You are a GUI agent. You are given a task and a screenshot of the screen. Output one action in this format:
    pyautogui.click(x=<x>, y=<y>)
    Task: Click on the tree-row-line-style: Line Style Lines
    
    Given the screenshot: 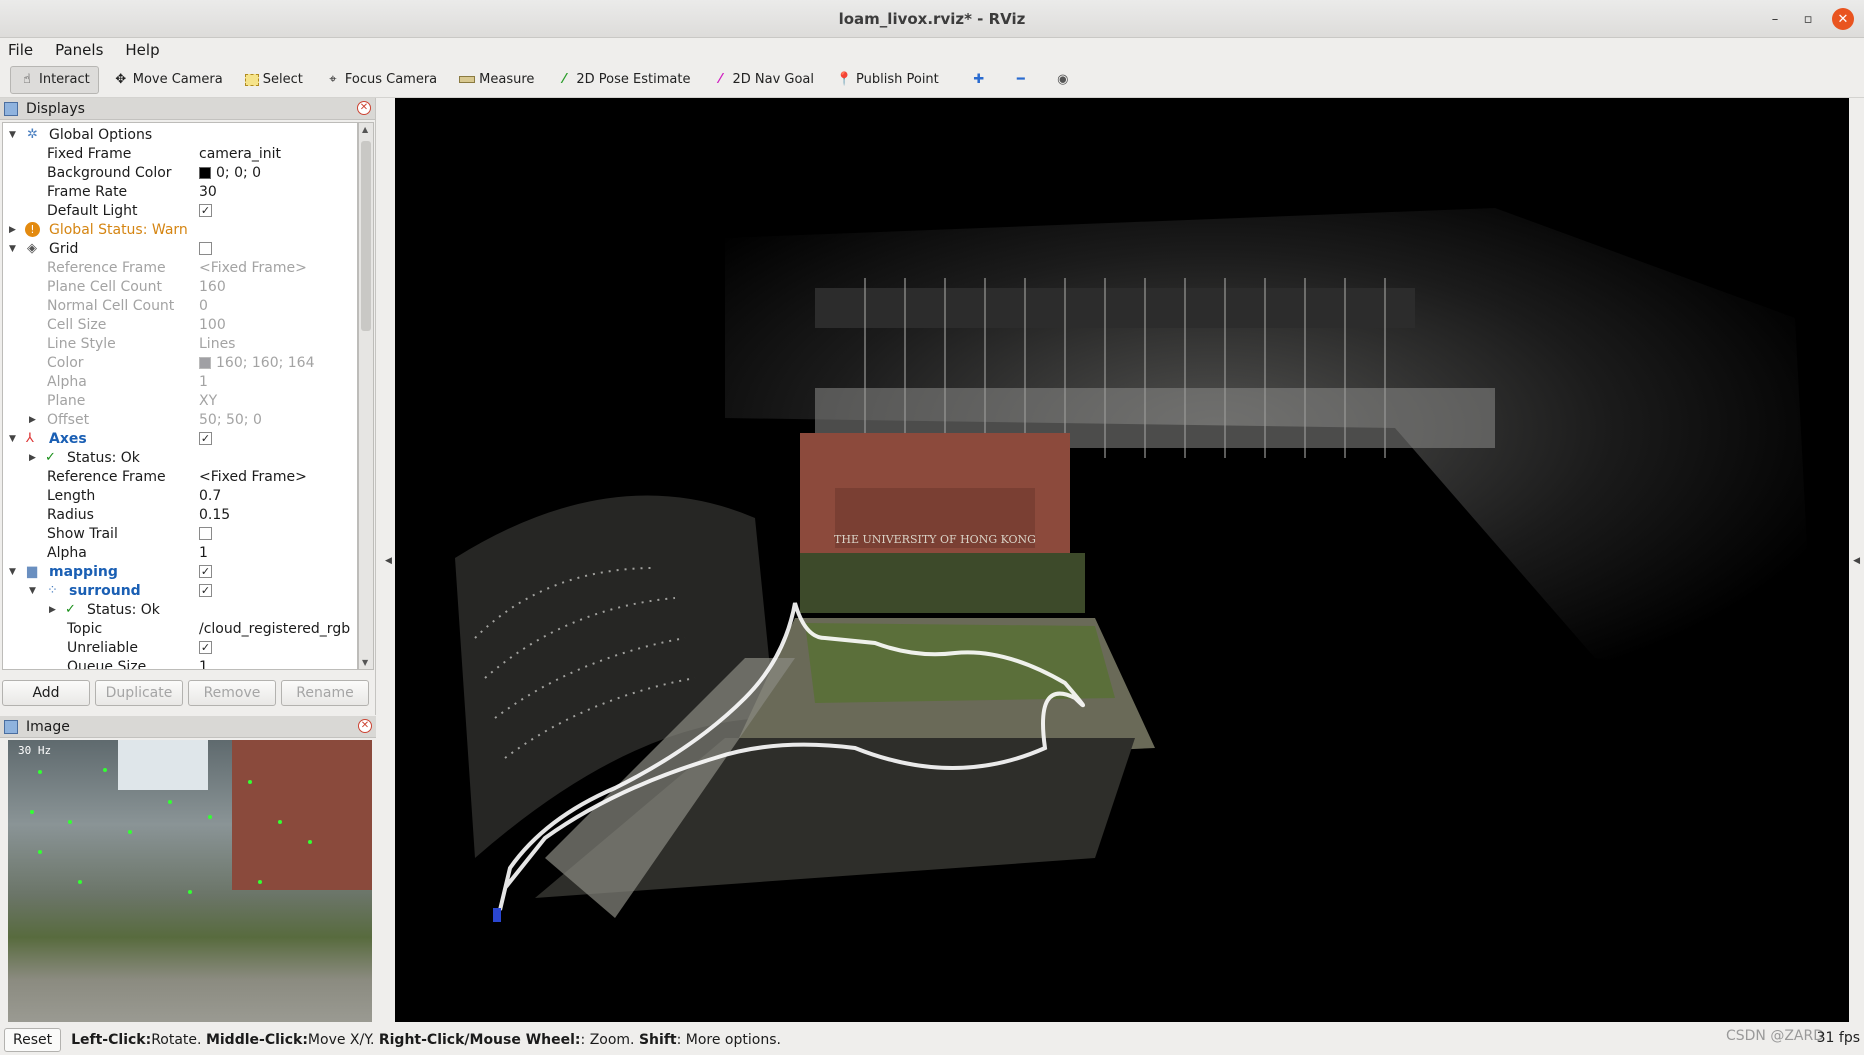 What is the action you would take?
    pyautogui.click(x=180, y=343)
    